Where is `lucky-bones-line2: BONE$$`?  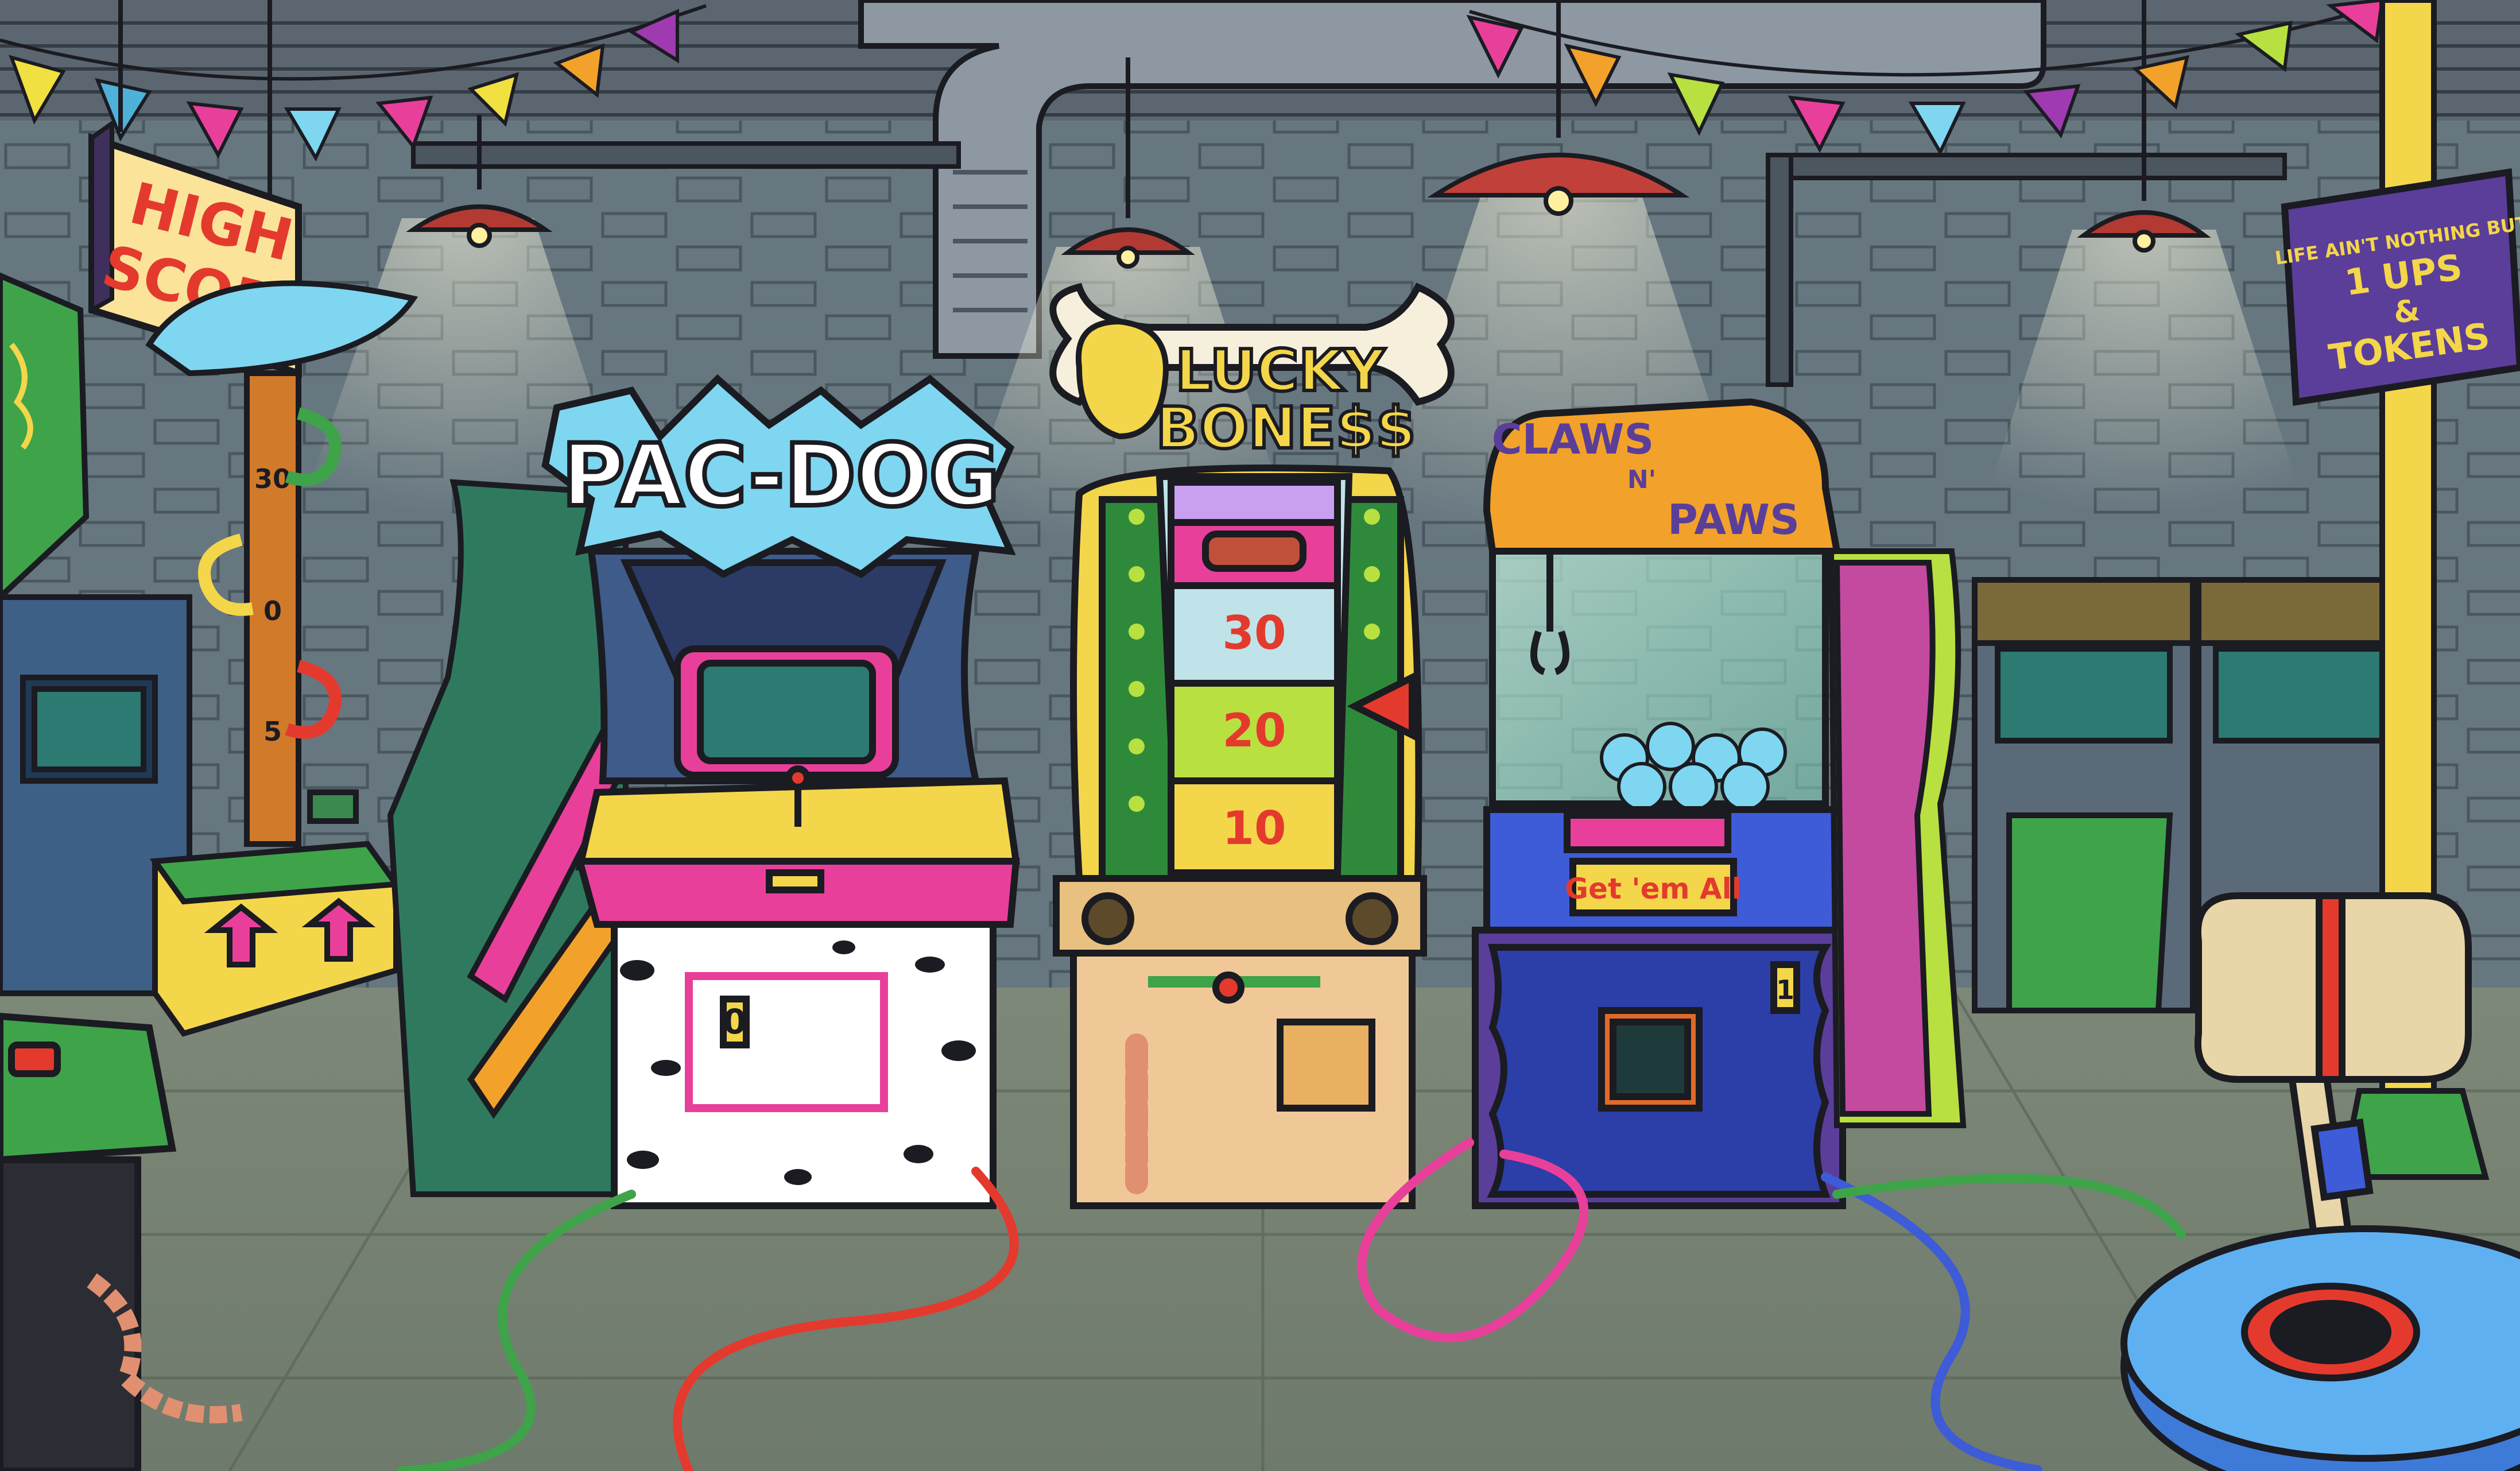 lucky-bones-line2: BONE$$ is located at coordinates (1286, 428).